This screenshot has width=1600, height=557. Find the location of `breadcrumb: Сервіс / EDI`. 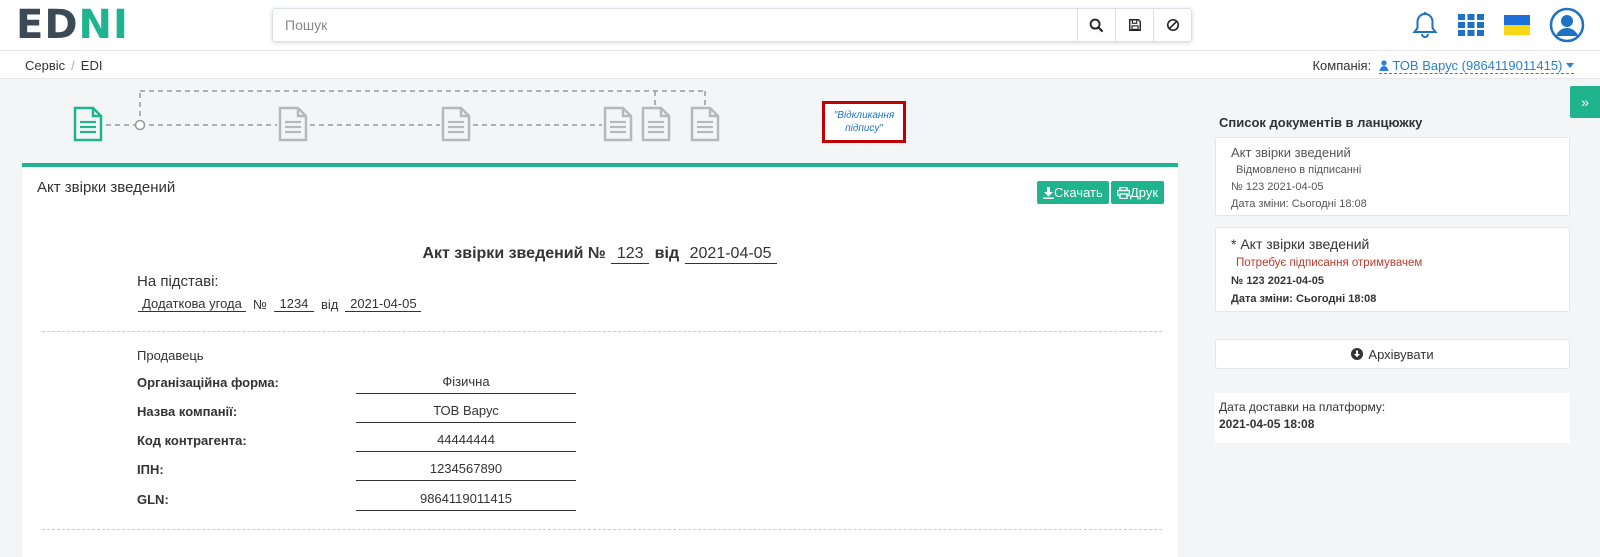

breadcrumb: Сервіс / EDI is located at coordinates (63, 65).